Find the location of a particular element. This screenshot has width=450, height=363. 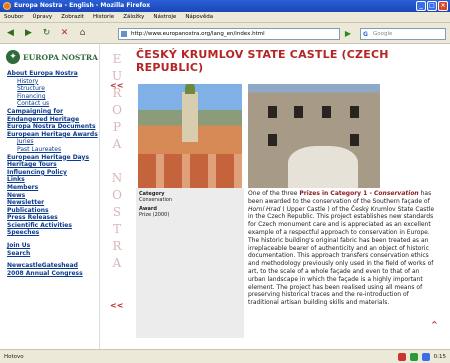

sidebar-link: Influencing Policy is located at coordinates (52, 173).